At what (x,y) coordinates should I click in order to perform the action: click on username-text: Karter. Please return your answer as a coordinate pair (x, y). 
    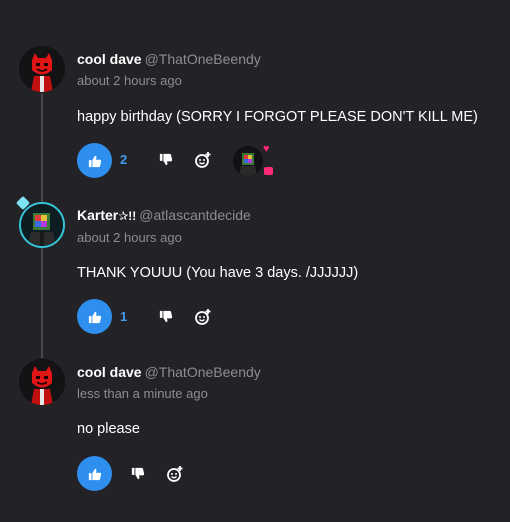
    Looking at the image, I should click on (98, 215).